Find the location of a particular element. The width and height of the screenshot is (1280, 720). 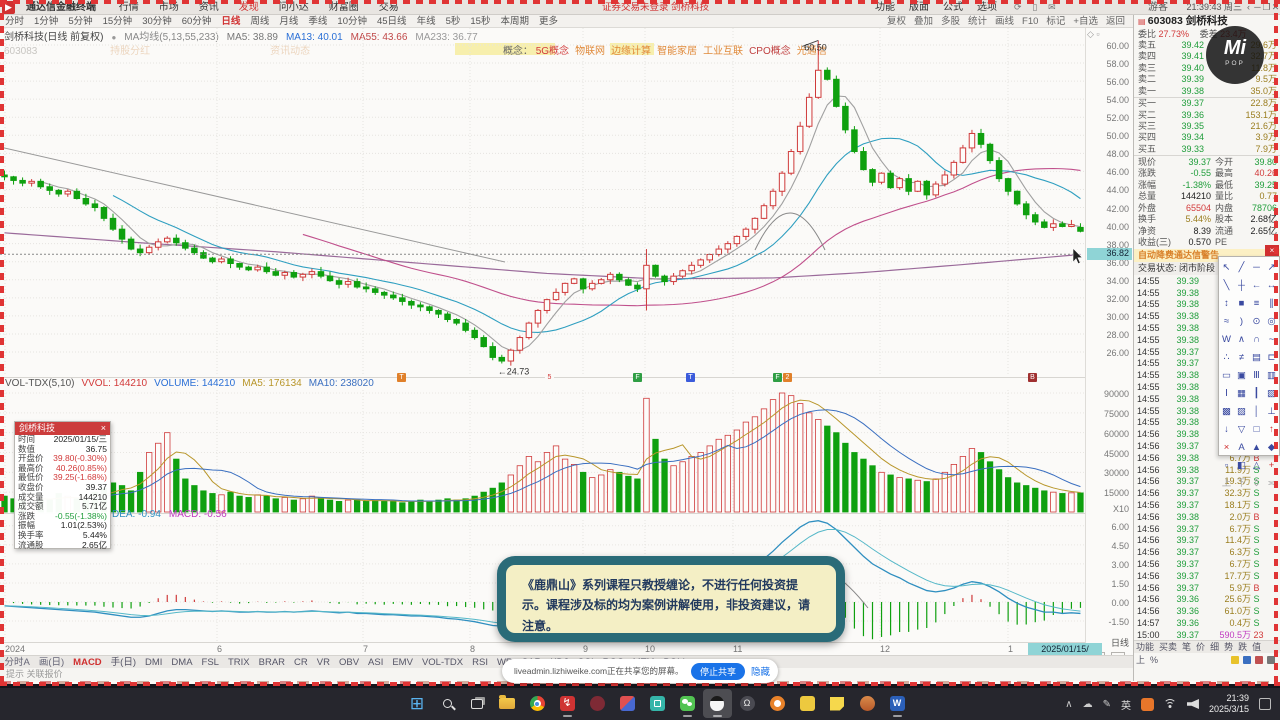

tool-画线: 画线 is located at coordinates (1004, 21).